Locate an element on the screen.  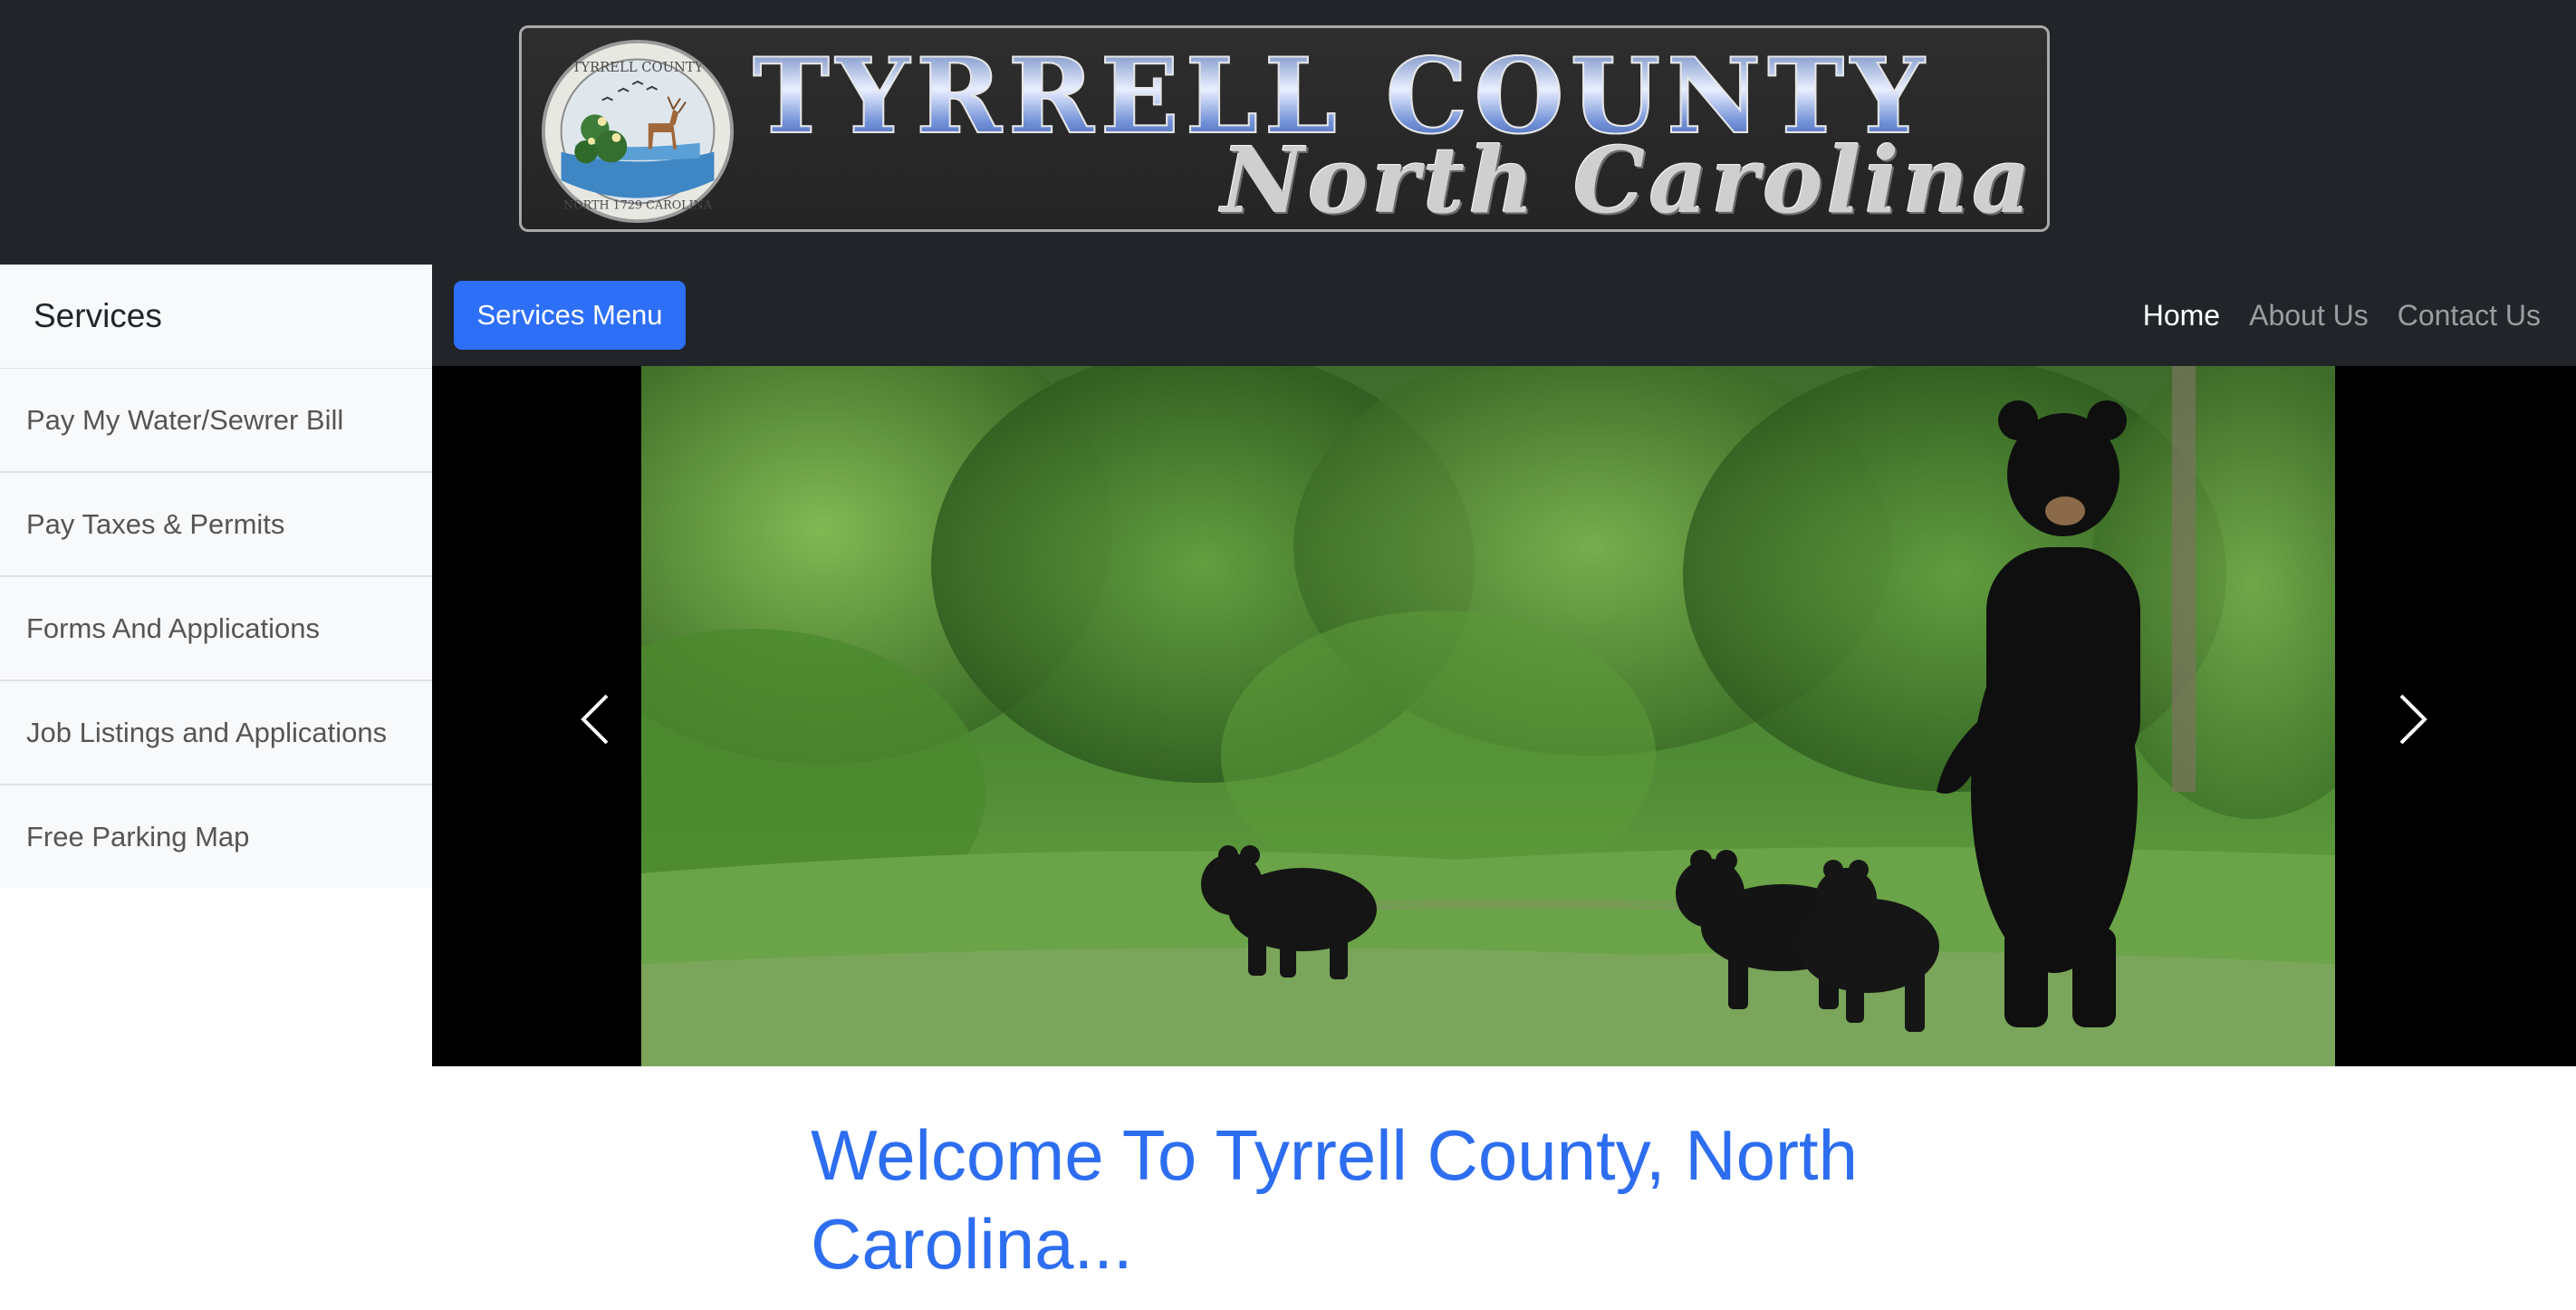
top-navbar: Services Menu Home About Us Contact Us is located at coordinates (1504, 315).